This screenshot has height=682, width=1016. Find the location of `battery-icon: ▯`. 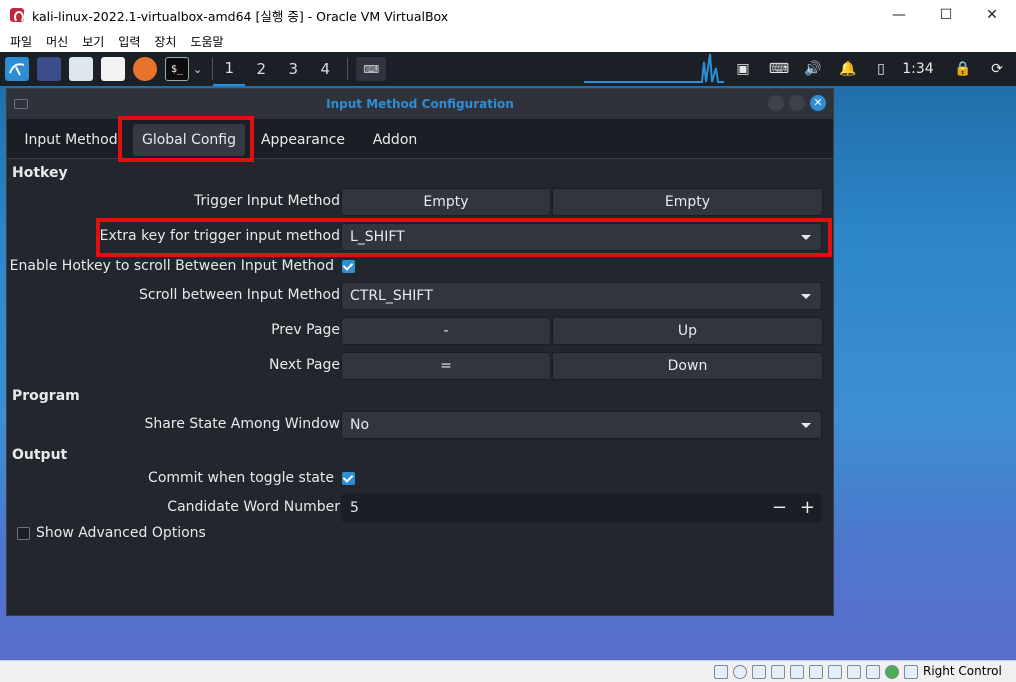

battery-icon: ▯ is located at coordinates (881, 69).